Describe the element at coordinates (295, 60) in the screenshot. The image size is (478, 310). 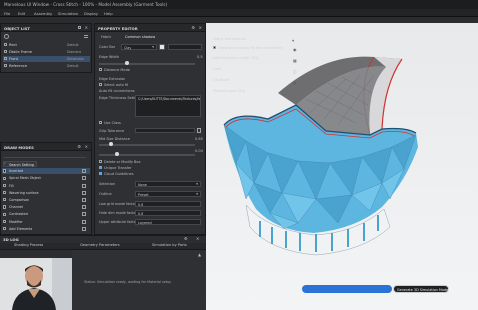
I see `grid-icon: ▦` at that location.